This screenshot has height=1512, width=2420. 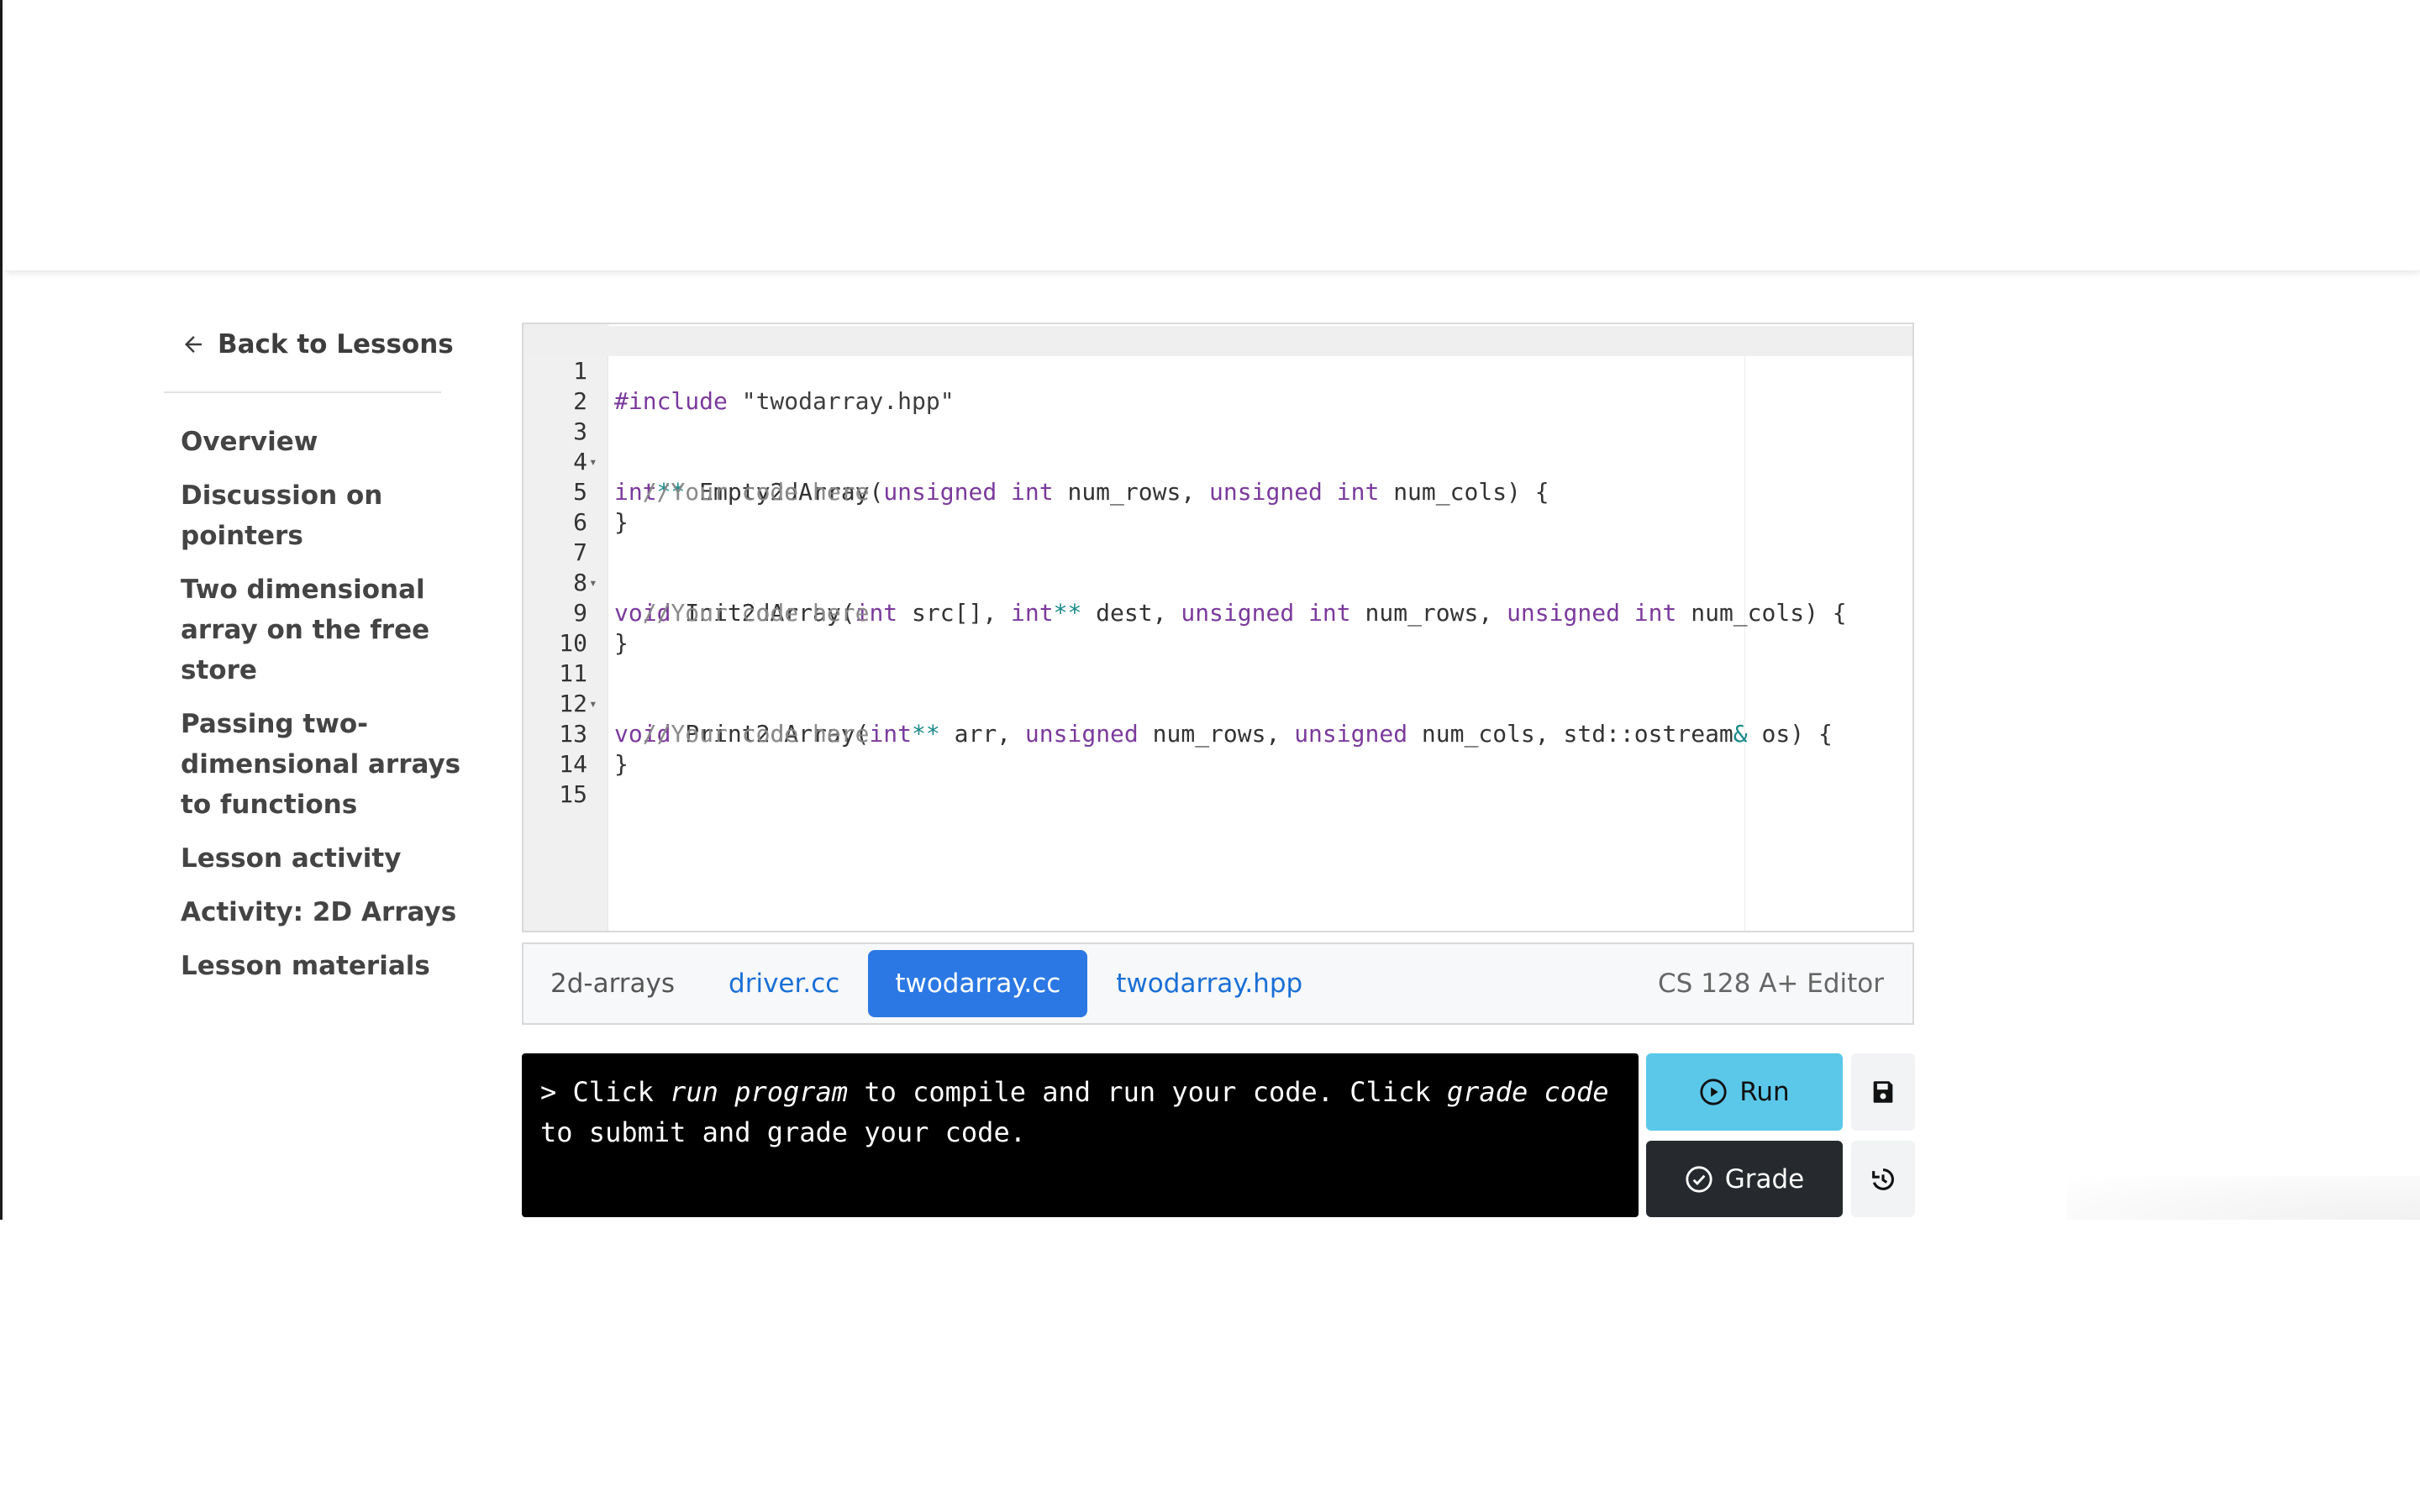 What do you see at coordinates (332, 912) in the screenshot?
I see `nav-item-activity-2d-arrays: Activity: 2D Arrays` at bounding box center [332, 912].